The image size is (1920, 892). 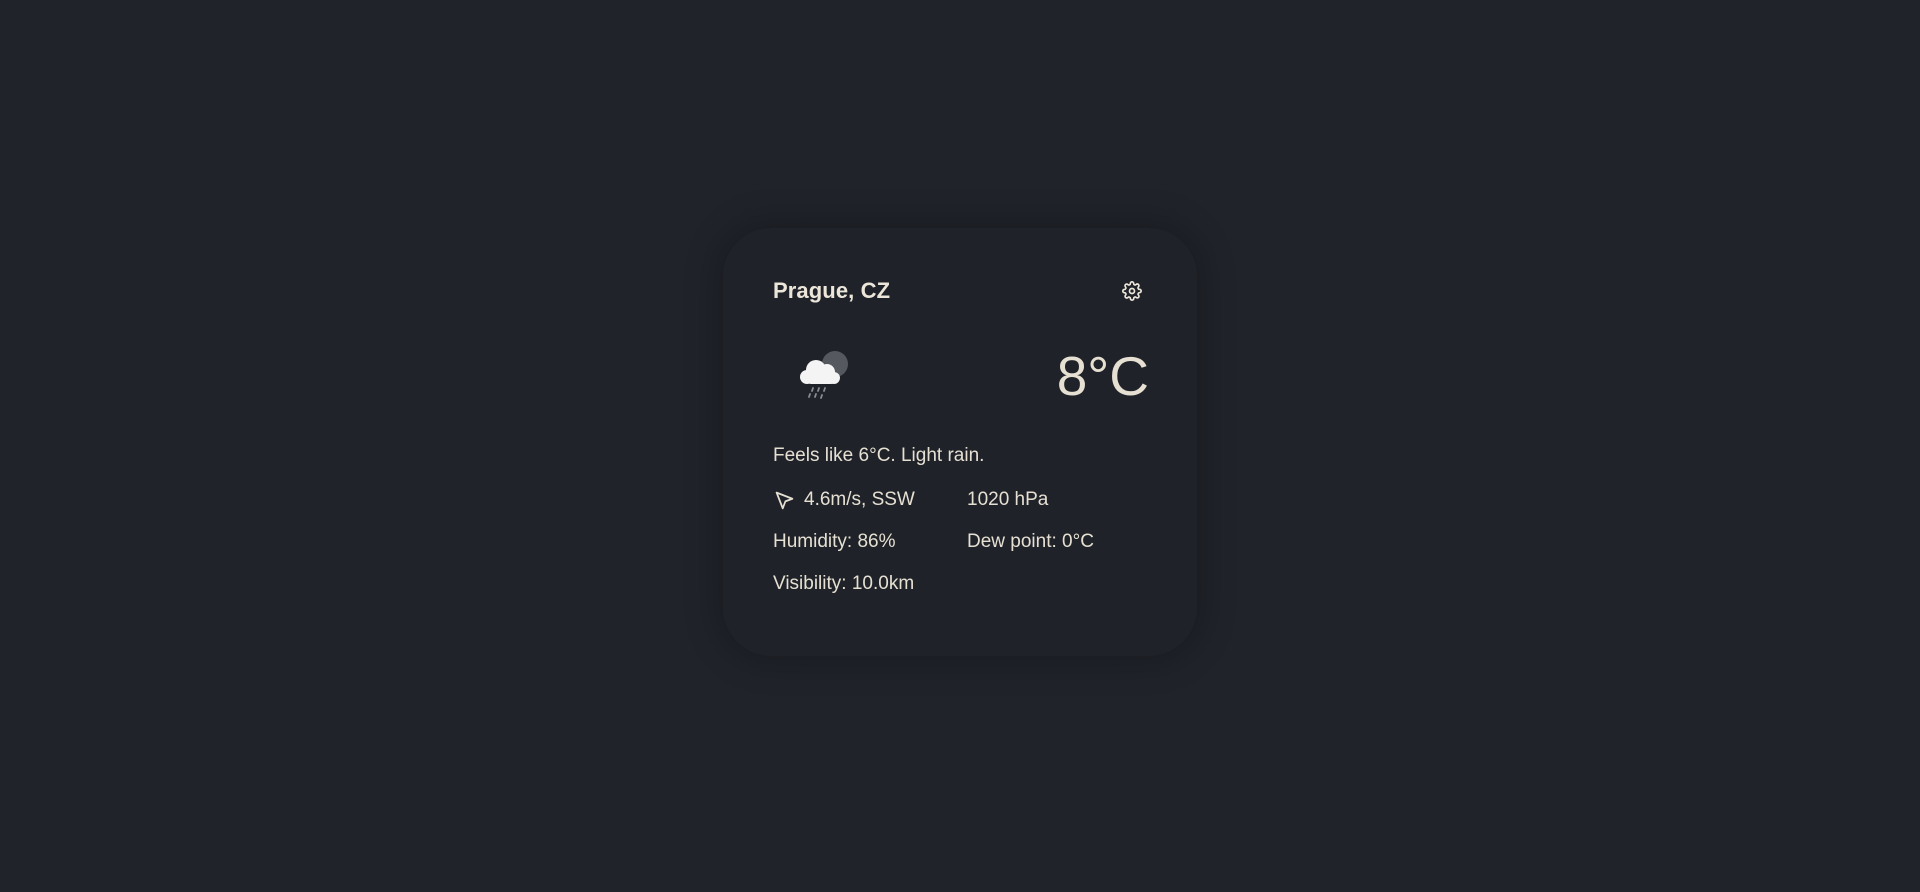 I want to click on dew-point-value: Dew point: 0°C, so click(x=1030, y=541).